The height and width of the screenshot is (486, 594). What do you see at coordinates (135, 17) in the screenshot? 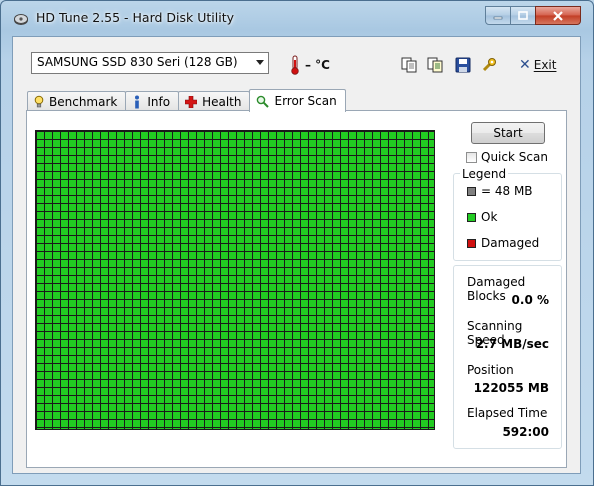
I see `window-title: HD Tune 2.55 - Hard Disk Utility` at bounding box center [135, 17].